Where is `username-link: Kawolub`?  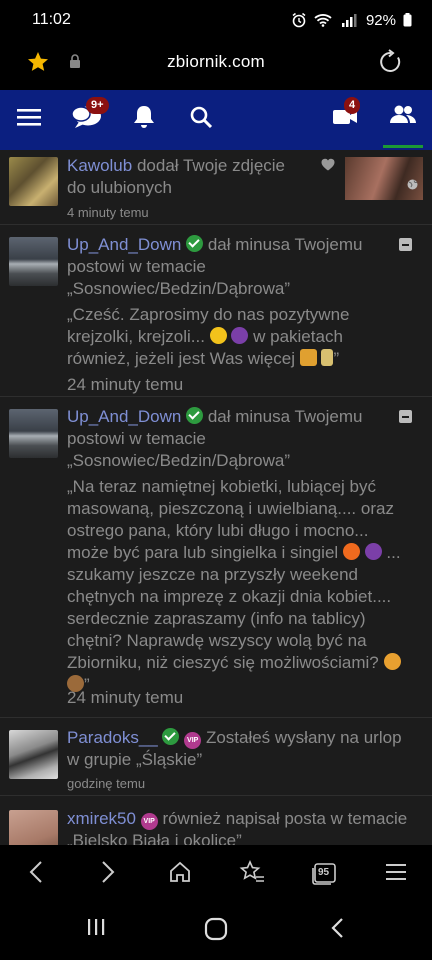
username-link: Kawolub is located at coordinates (99, 165).